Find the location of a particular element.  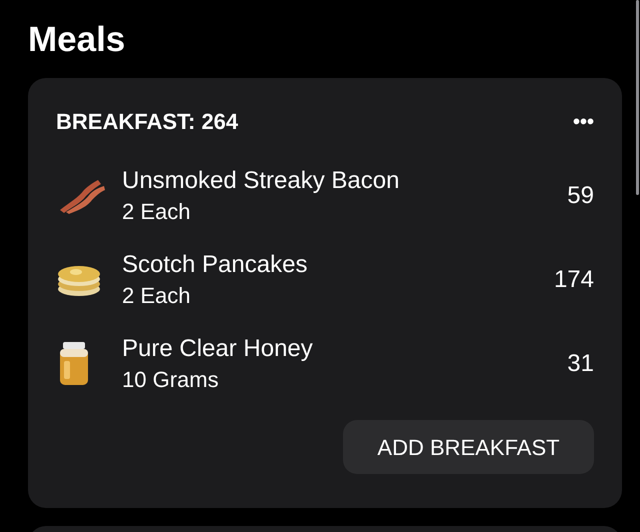

add-breakfast-button: ADD BREAKFAST is located at coordinates (468, 447).